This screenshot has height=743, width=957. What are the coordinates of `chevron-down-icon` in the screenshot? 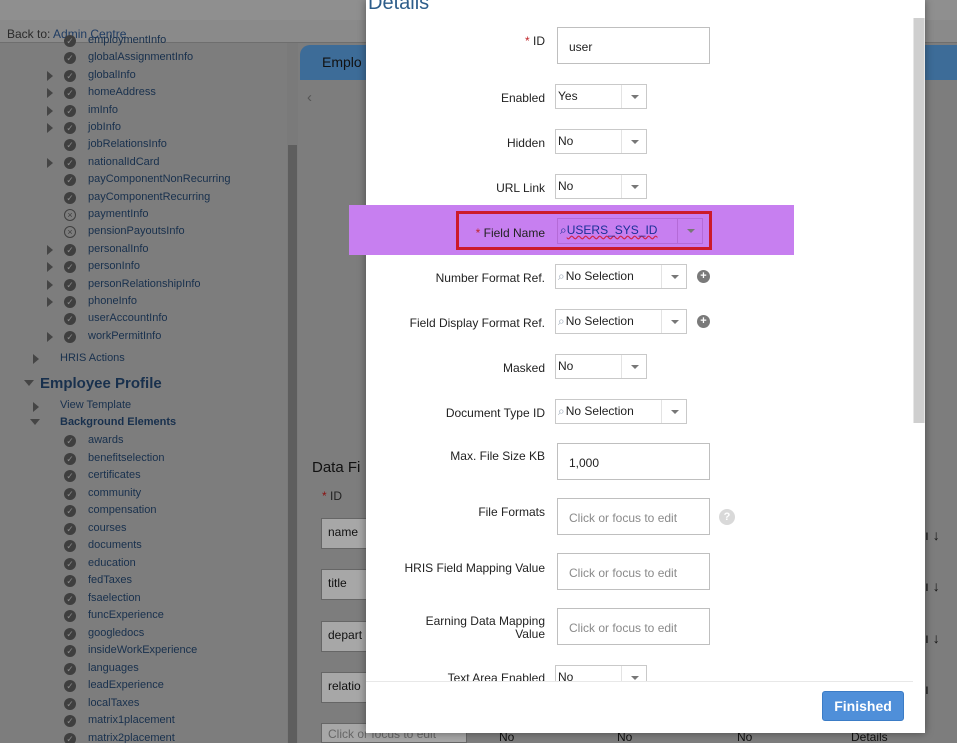 It's located at (689, 231).